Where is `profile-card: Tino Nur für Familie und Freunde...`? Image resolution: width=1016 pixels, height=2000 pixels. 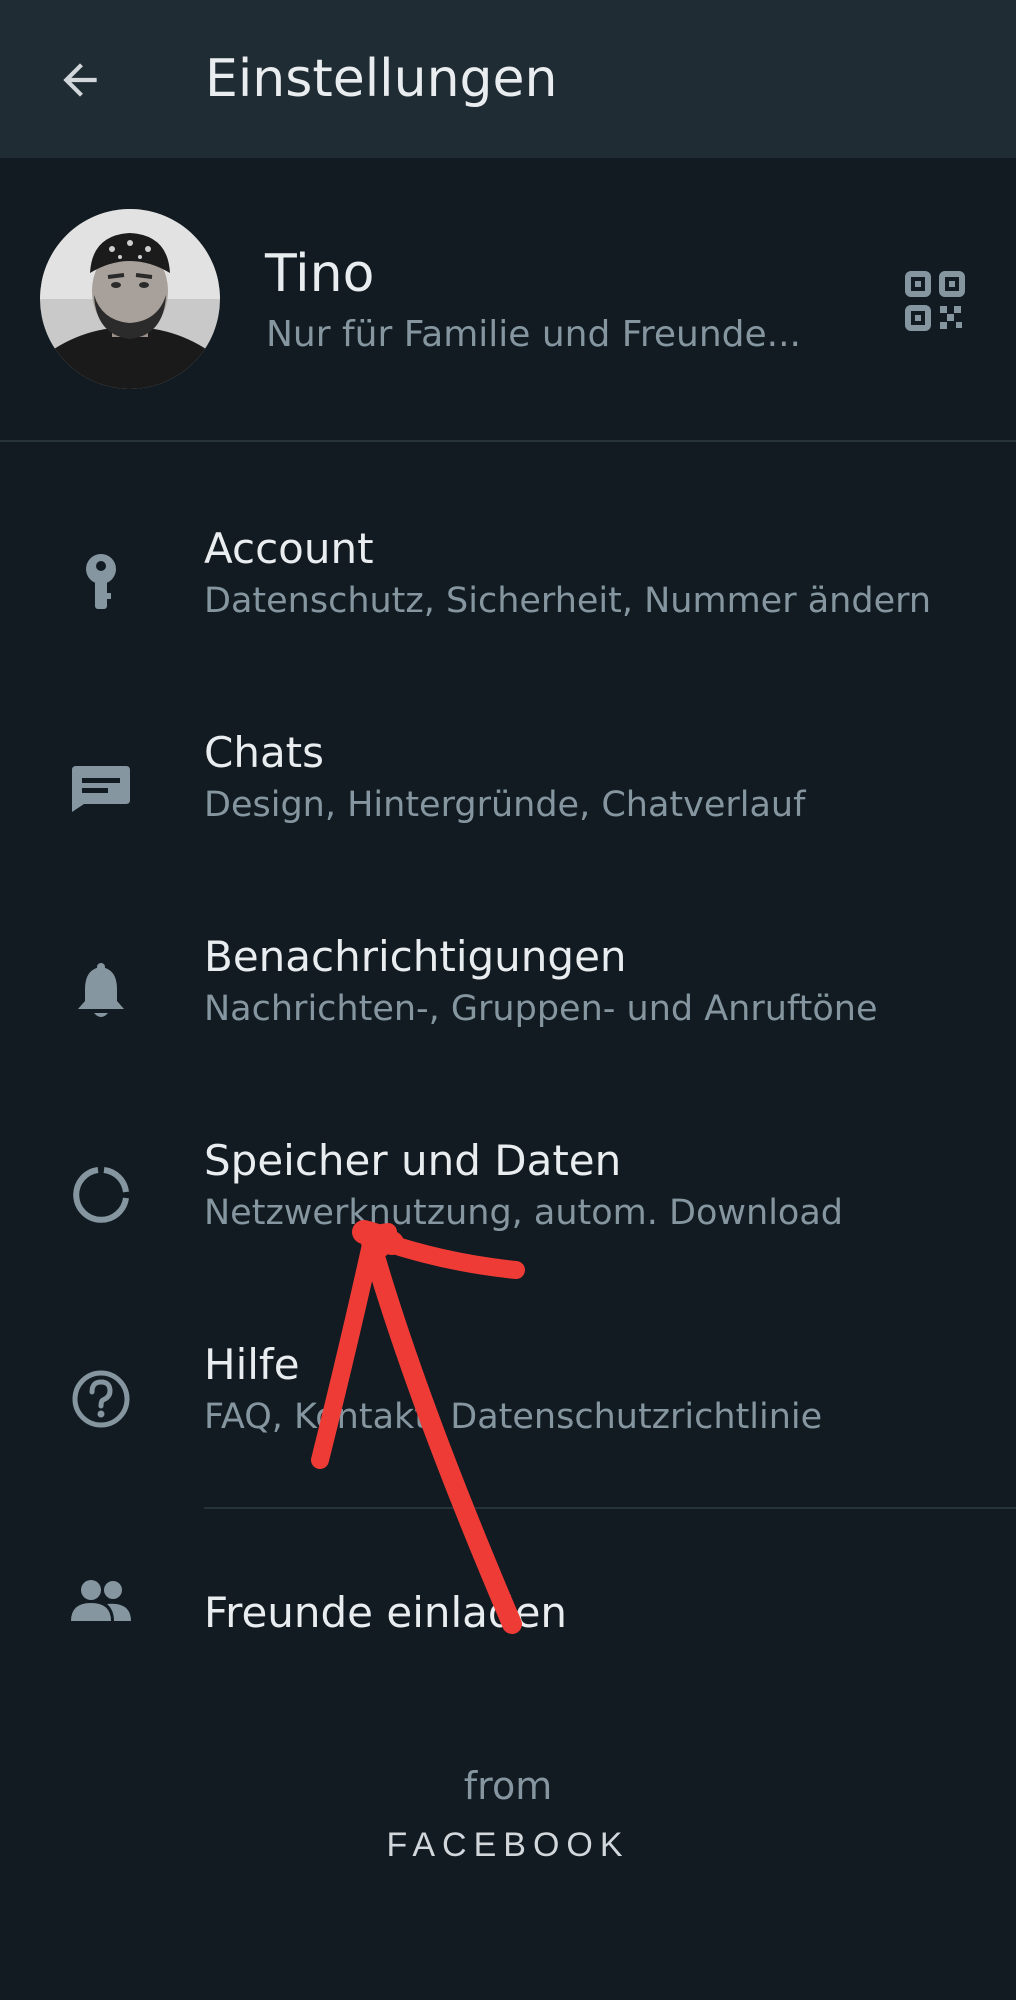
profile-card: Tino Nur für Familie und Freunde... is located at coordinates (508, 299).